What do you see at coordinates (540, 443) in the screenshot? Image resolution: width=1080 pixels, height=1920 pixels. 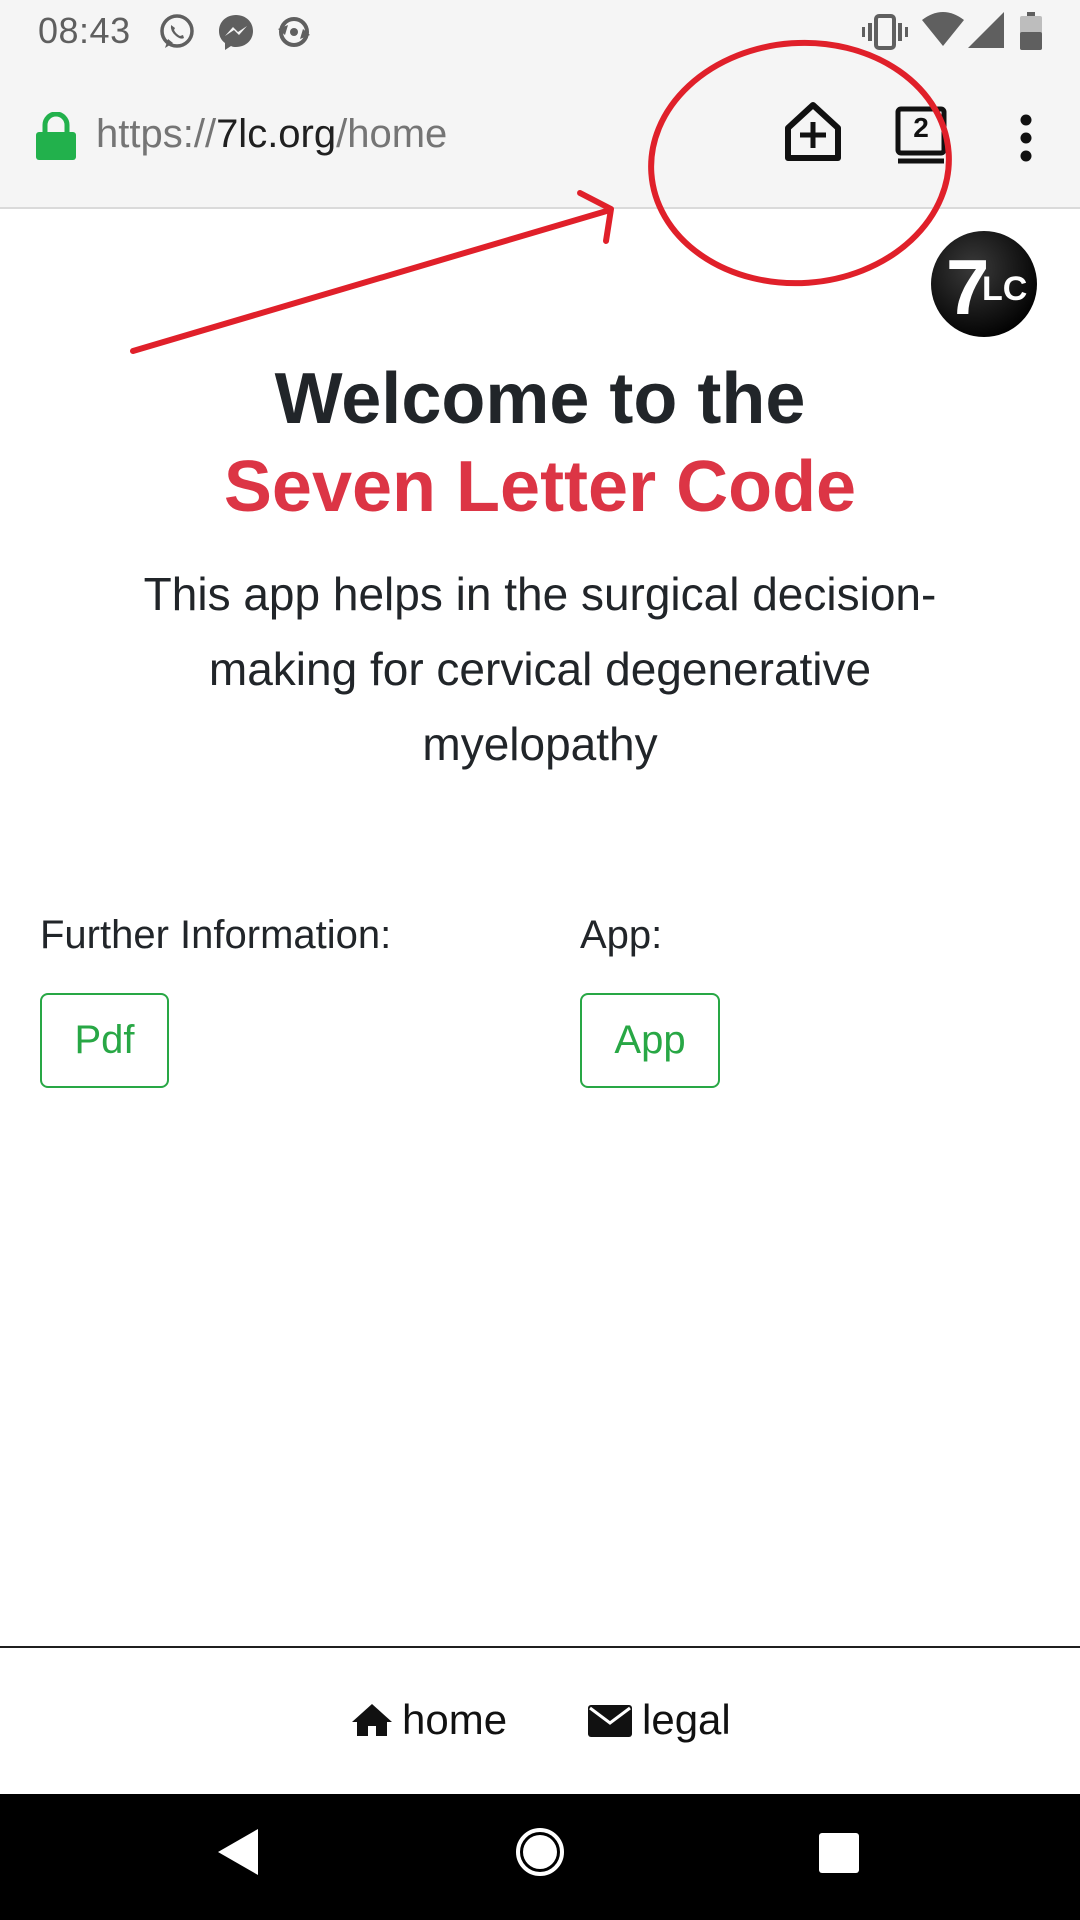 I see `page-title: Welcome to the Seven Letter Code` at bounding box center [540, 443].